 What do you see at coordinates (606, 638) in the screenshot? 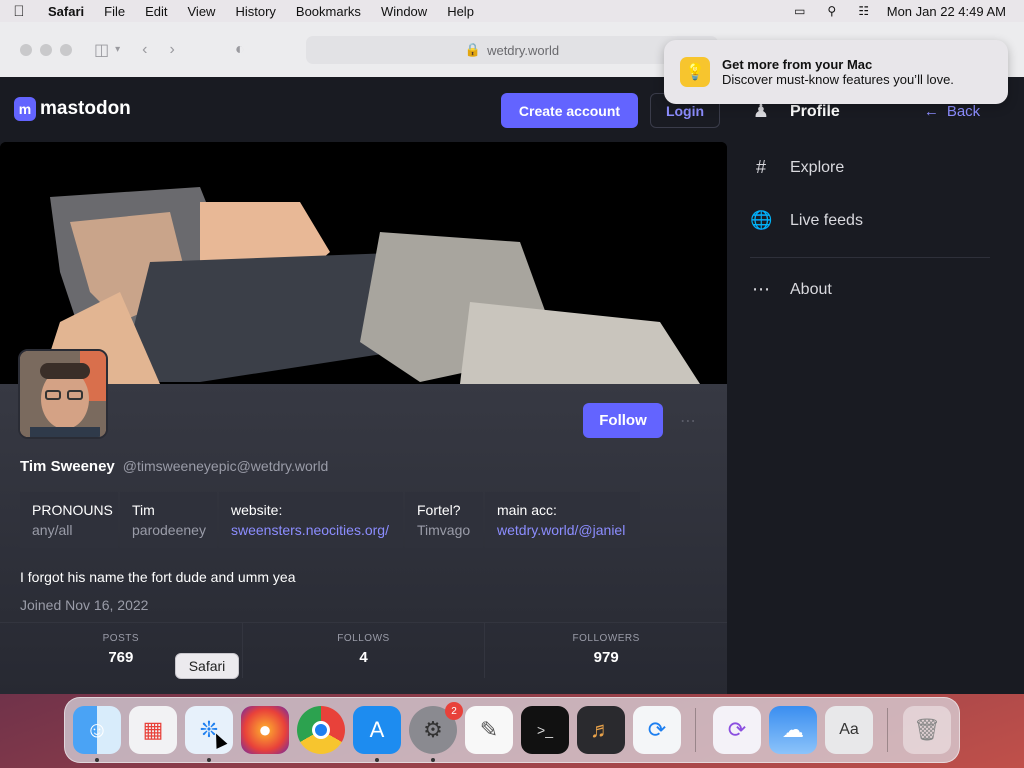
I see `stat-followers-label: FOLLOWERS` at bounding box center [606, 638].